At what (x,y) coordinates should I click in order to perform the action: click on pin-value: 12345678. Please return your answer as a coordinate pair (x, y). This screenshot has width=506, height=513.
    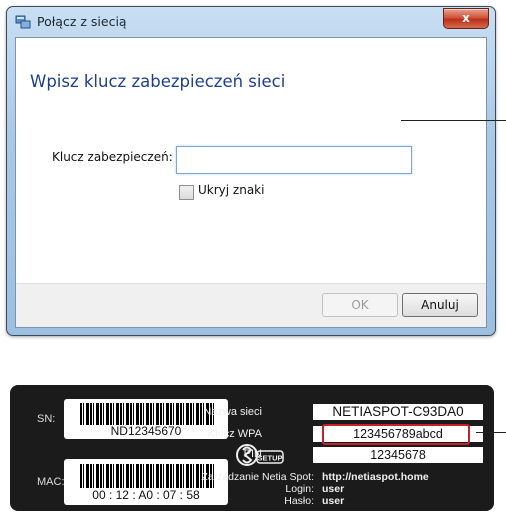
    Looking at the image, I should click on (398, 455).